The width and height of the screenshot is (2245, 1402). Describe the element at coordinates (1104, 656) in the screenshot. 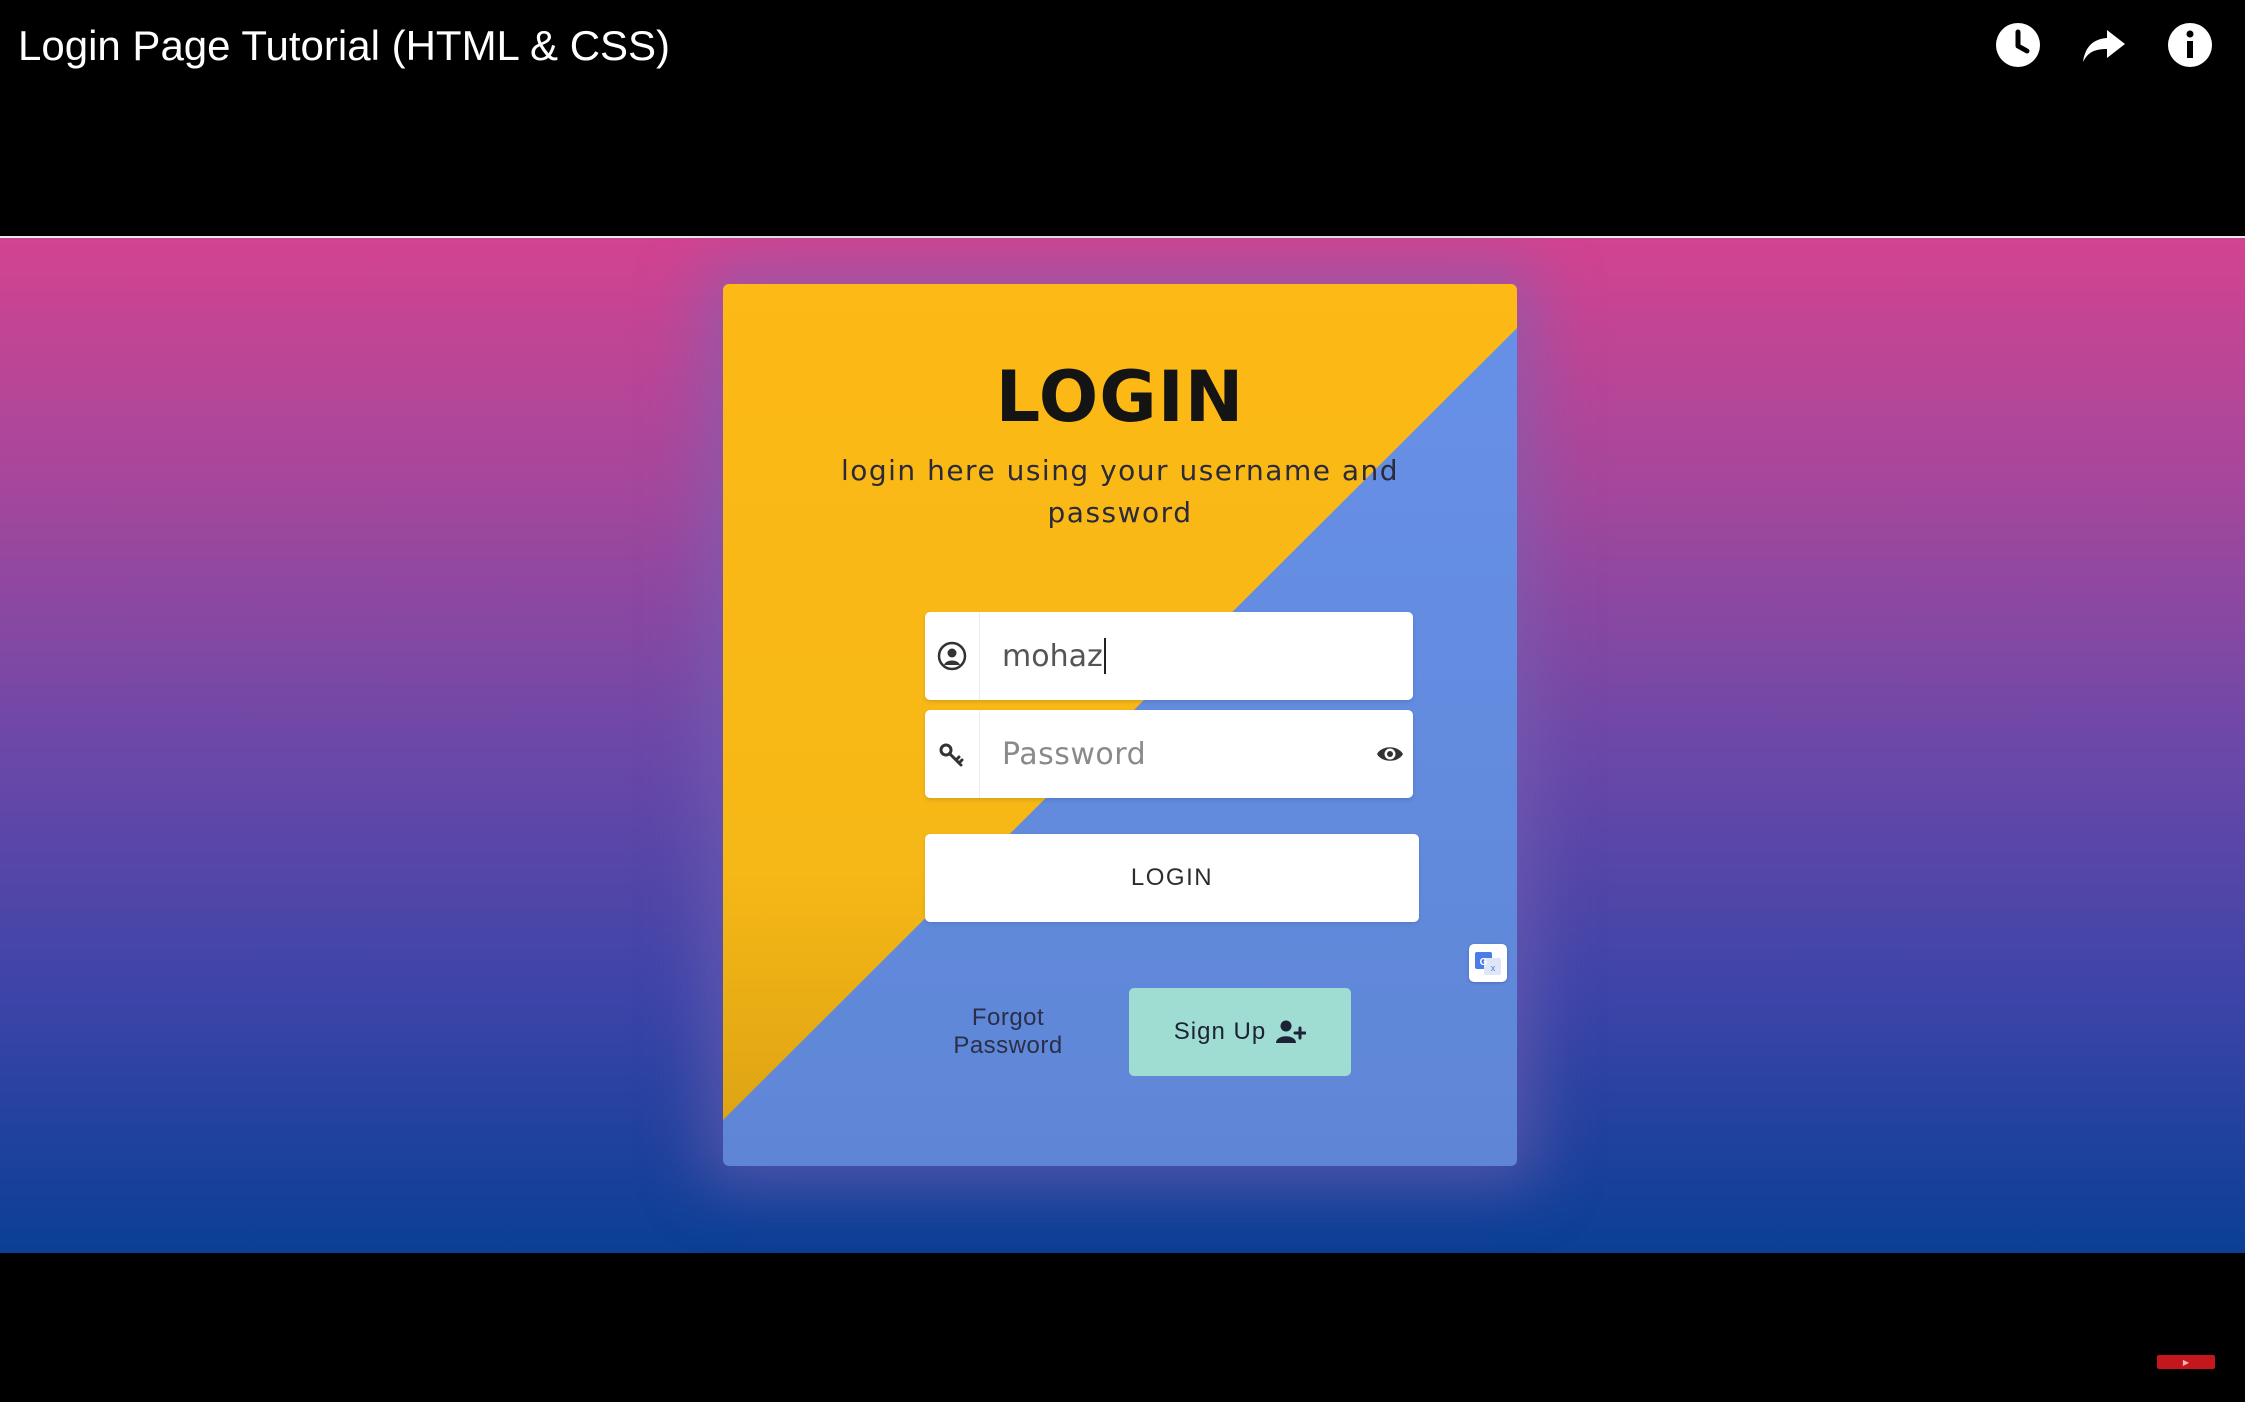

I see `text-caret` at that location.